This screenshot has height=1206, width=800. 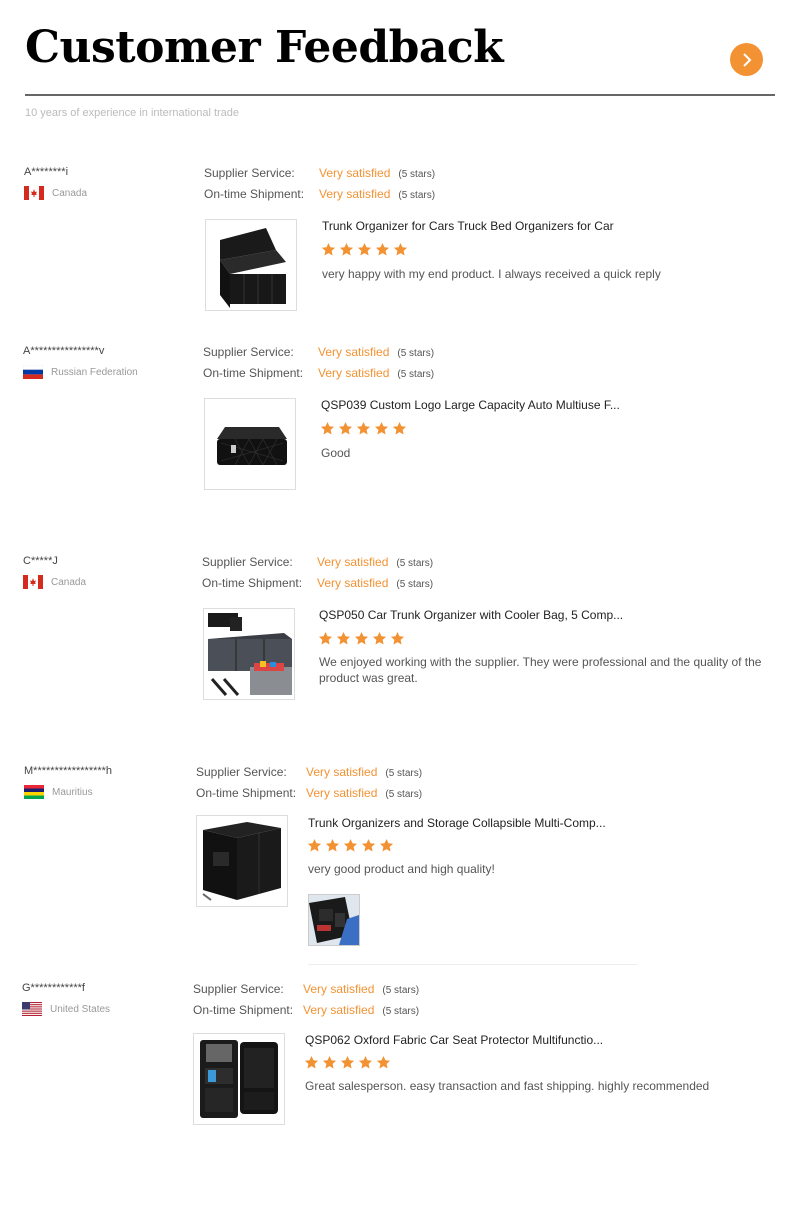 What do you see at coordinates (53, 988) in the screenshot?
I see `buyer-name: G************f` at bounding box center [53, 988].